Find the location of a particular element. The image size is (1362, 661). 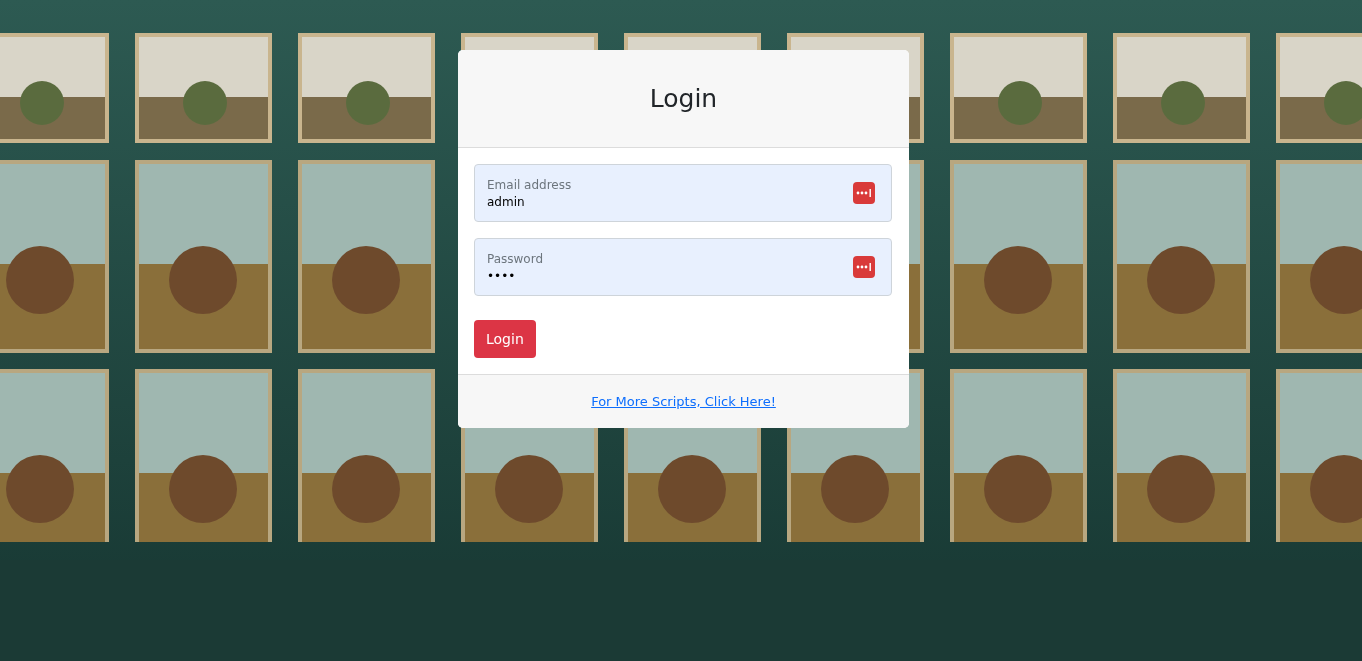

login-button: Login is located at coordinates (505, 339).